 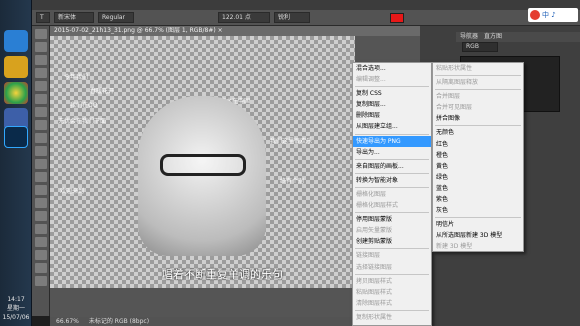 I want to click on ghost-text: 欢迎来到, so click(x=72, y=191).